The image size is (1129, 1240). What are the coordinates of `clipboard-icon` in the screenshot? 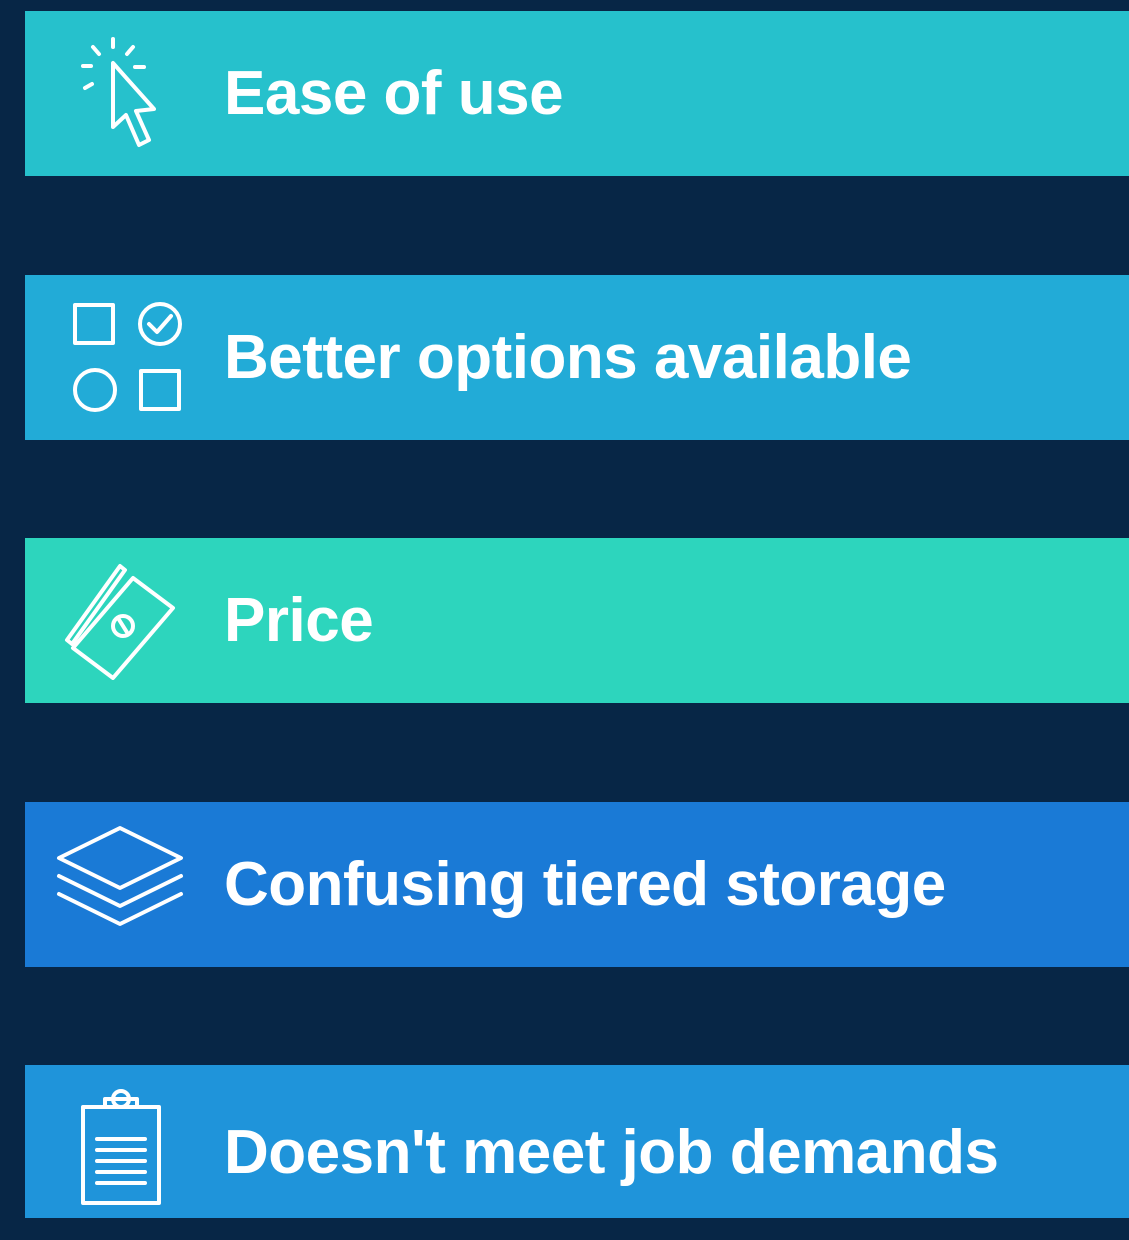 It's located at (120, 1147).